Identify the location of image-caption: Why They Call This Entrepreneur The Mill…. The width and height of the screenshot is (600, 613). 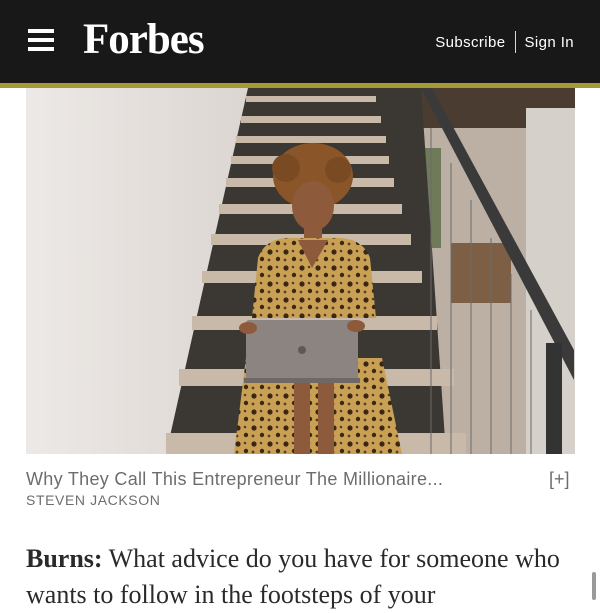
(235, 479).